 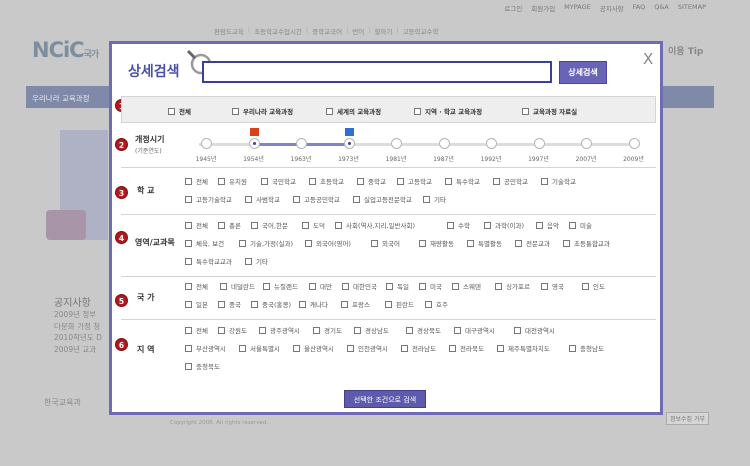 I want to click on checkbox-option: 호주, so click(x=436, y=304).